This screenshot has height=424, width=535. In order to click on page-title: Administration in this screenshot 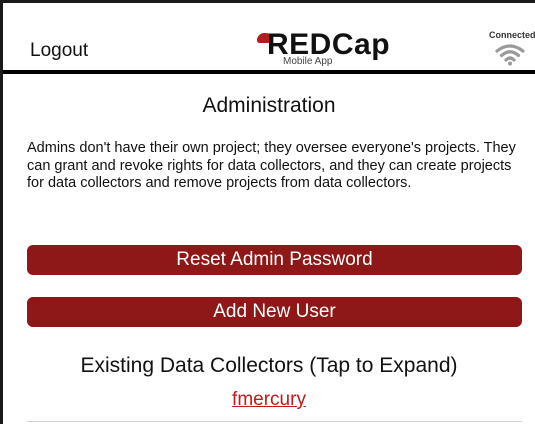, I will do `click(269, 105)`.